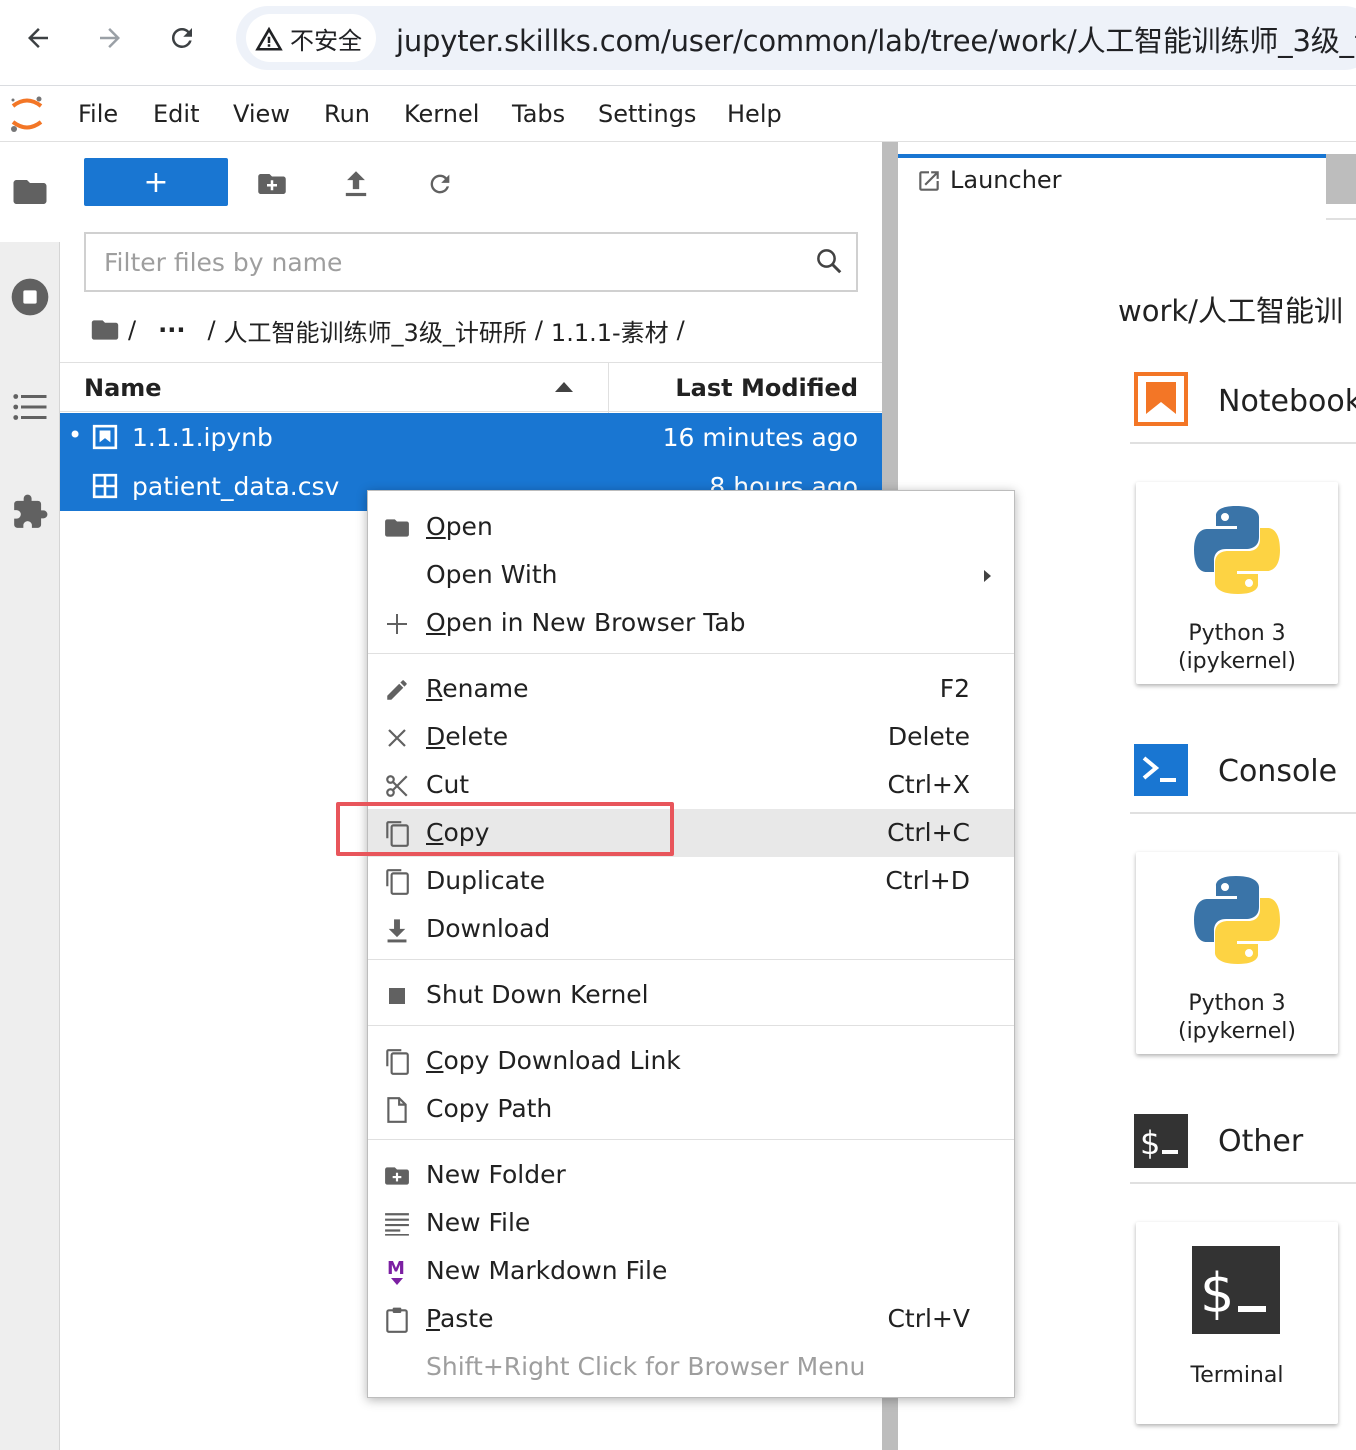 The image size is (1356, 1450). I want to click on menu-label: New Markdown File, so click(547, 1270).